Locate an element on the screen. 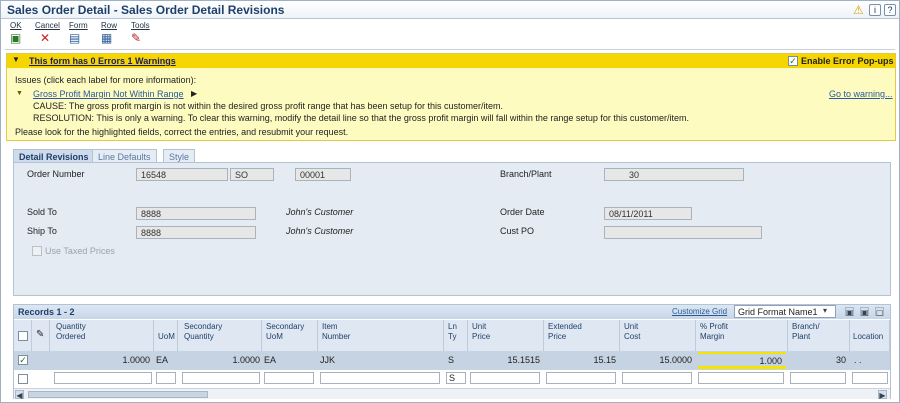  ship-to-field: 8888 is located at coordinates (196, 232).